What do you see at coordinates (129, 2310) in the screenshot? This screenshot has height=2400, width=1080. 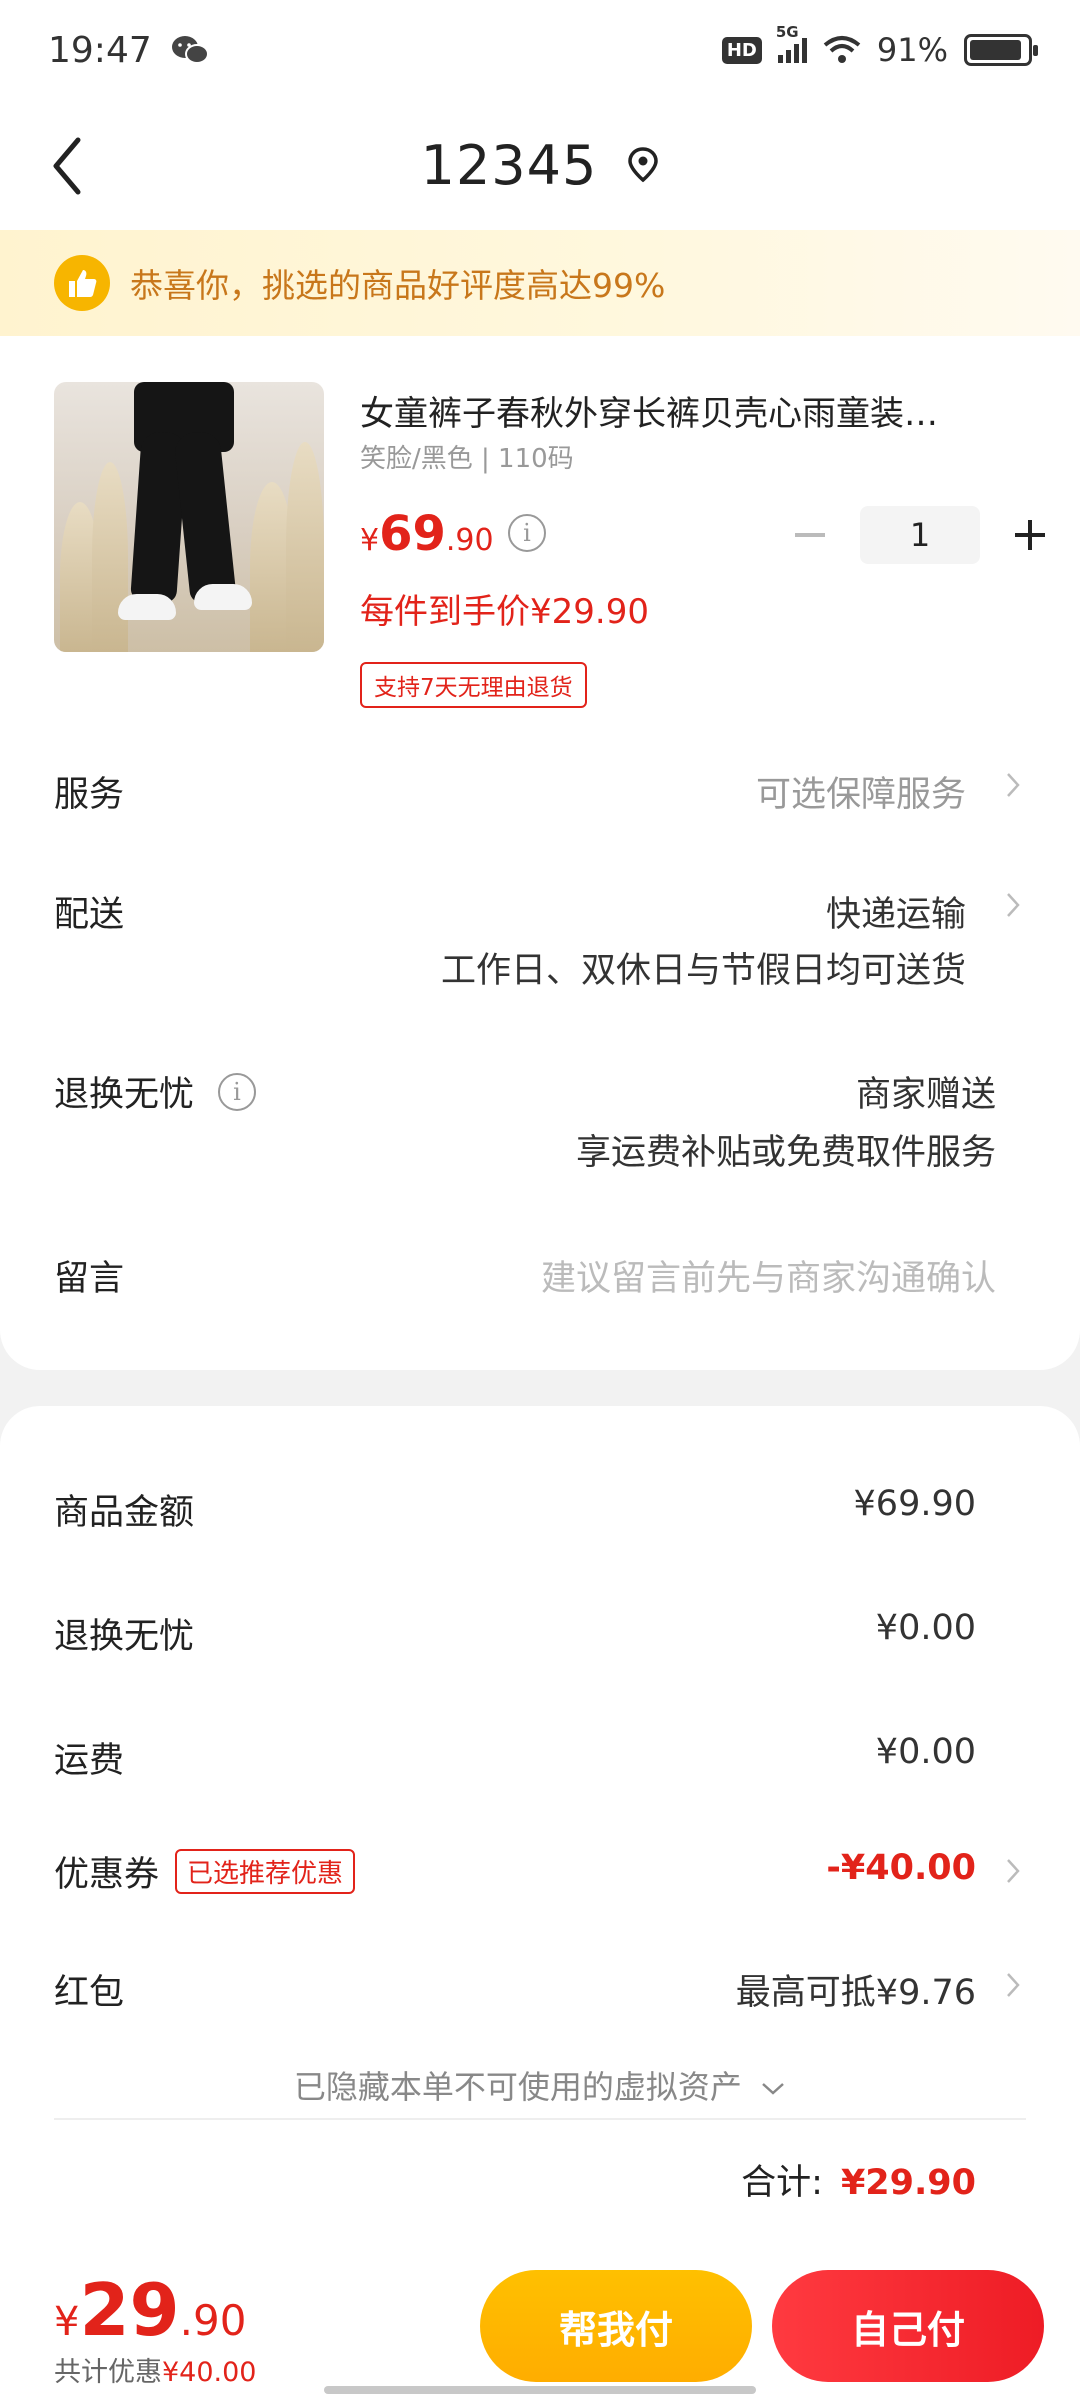 I see `pay-integer: 29` at bounding box center [129, 2310].